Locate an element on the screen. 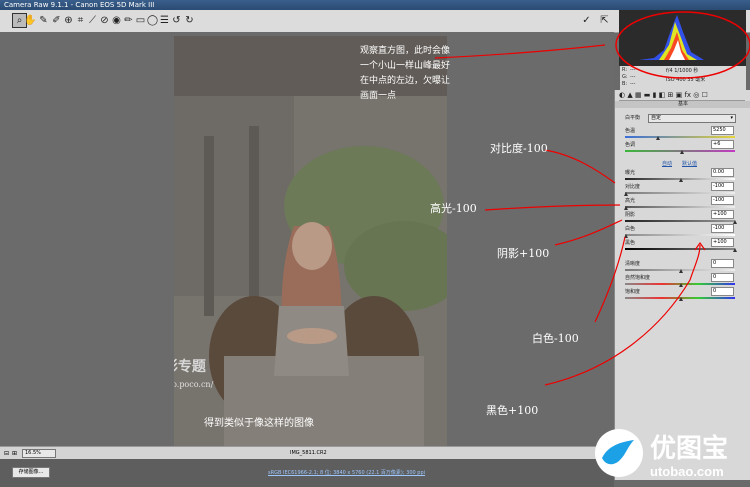  histogram-note: 观察直方图，此时会像 一个小山一样山峰最好 在中点的左边，欠曝让 画面一点 is located at coordinates (405, 74).